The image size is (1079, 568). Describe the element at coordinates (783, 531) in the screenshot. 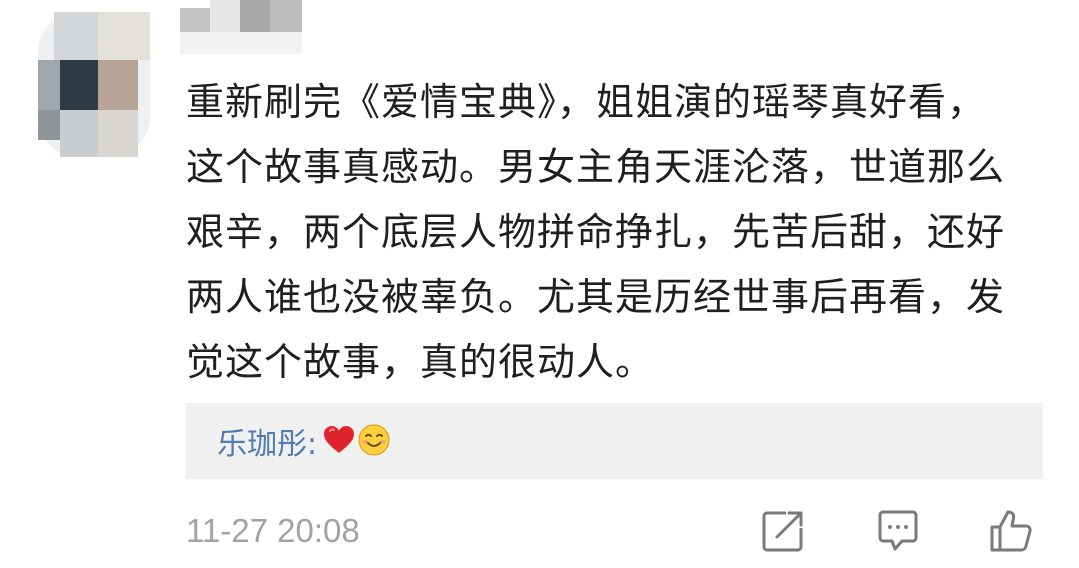

I see `share-icon` at that location.